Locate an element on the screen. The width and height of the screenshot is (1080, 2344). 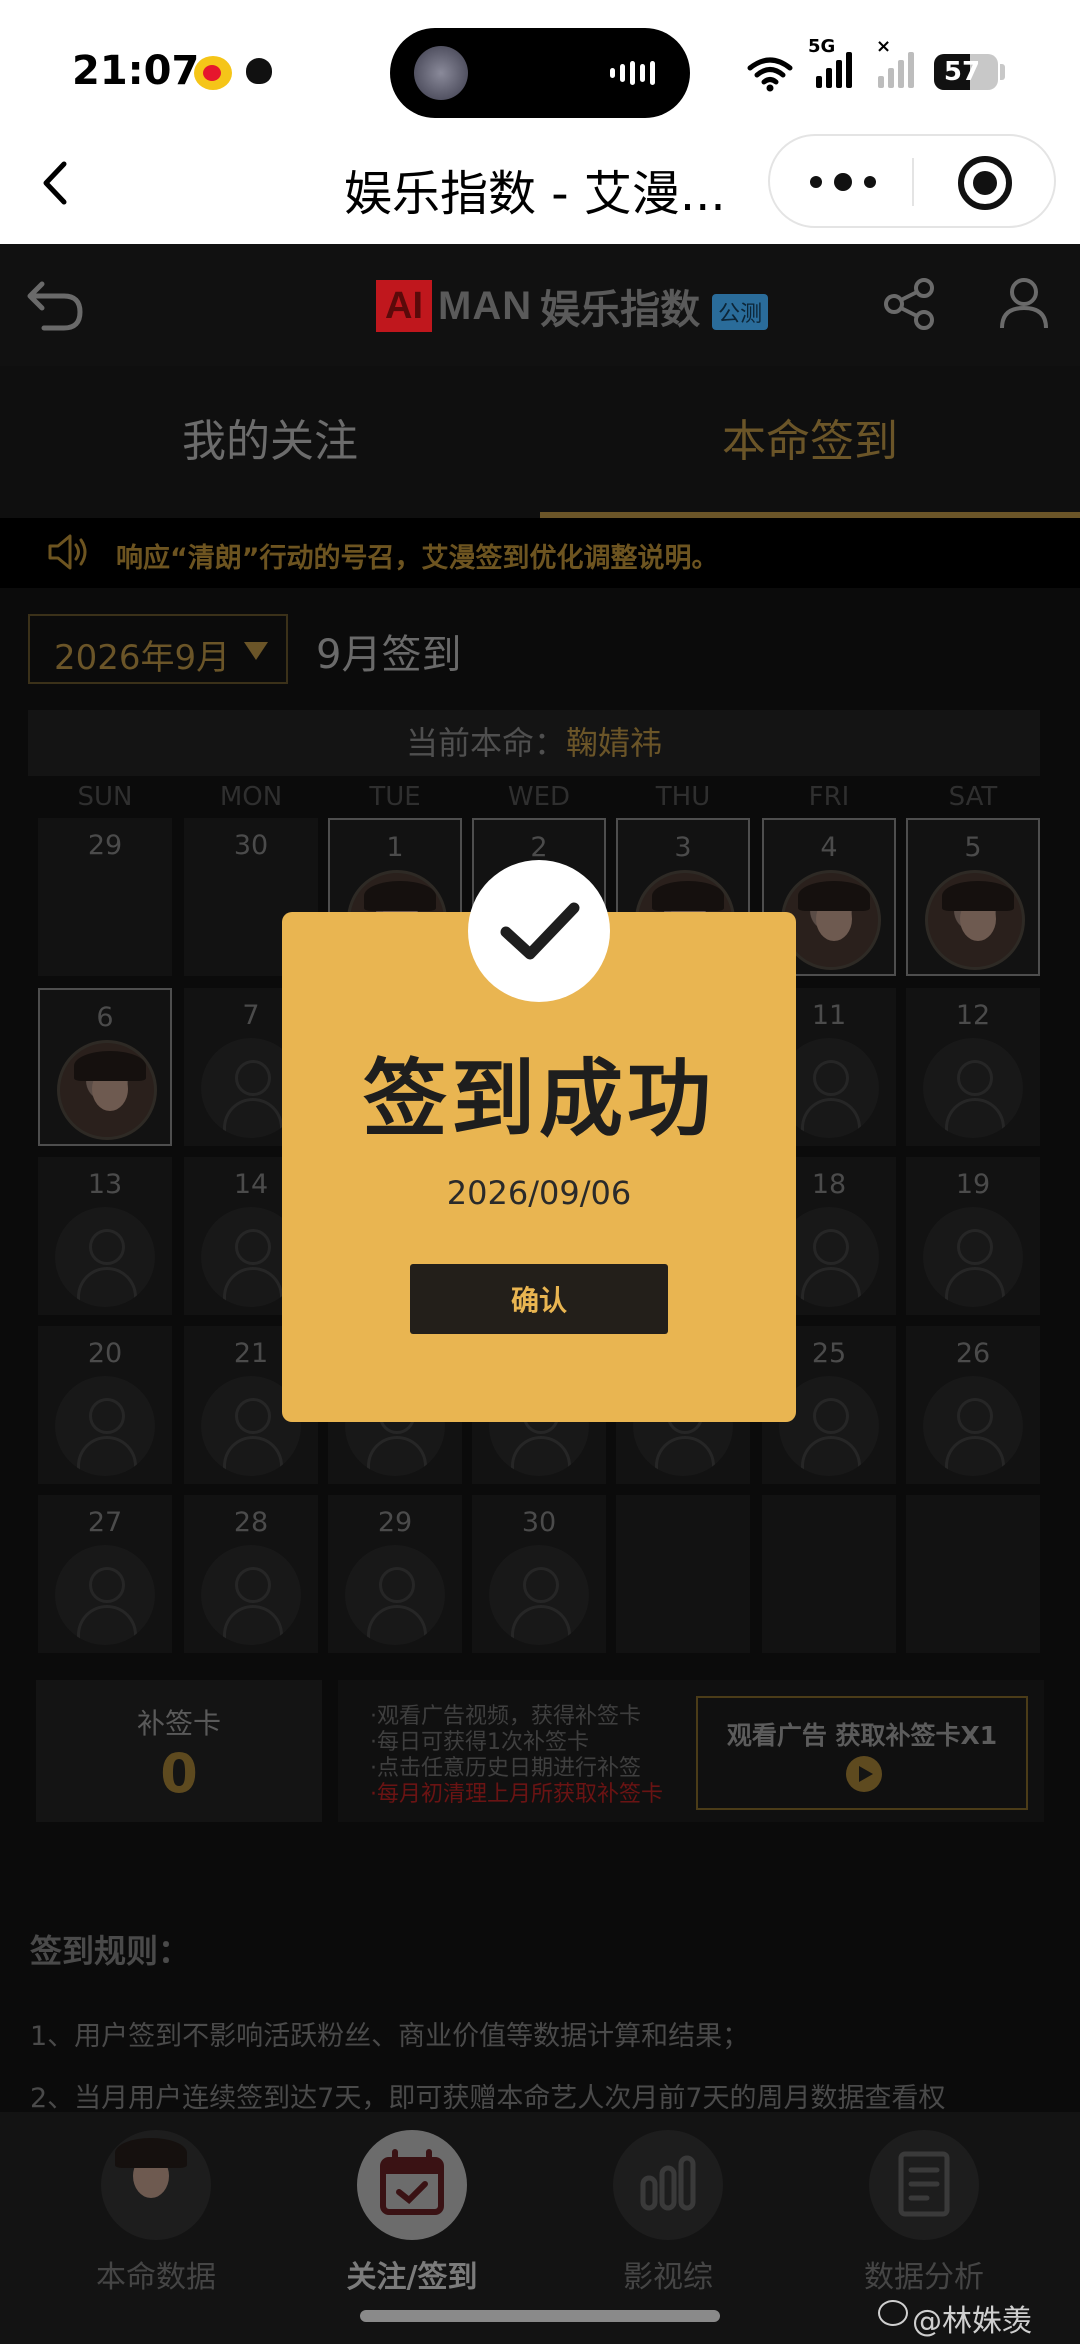
check-icon is located at coordinates (539, 931).